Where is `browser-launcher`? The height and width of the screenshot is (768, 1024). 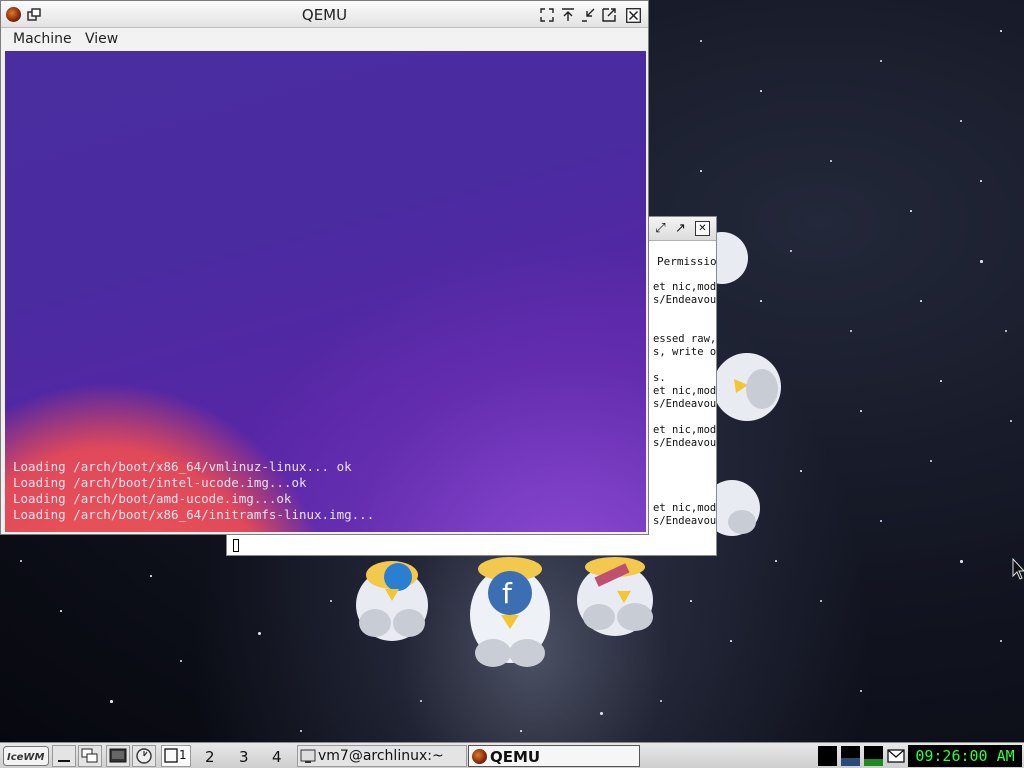 browser-launcher is located at coordinates (144, 756).